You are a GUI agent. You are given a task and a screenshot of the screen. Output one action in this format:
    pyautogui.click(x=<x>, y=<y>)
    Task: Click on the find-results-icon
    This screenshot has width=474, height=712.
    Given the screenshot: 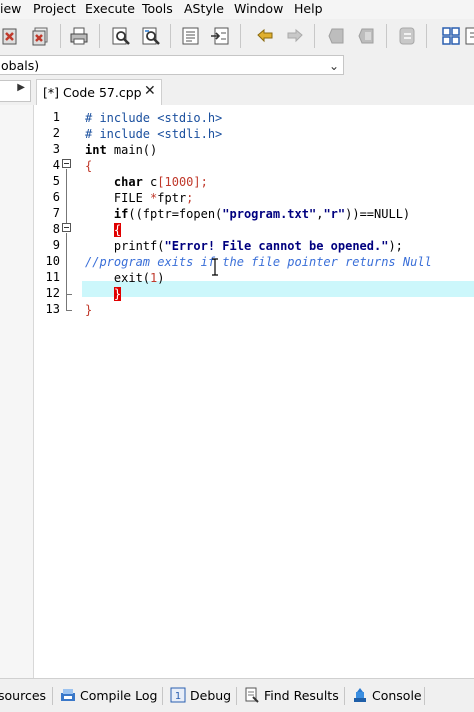 What is the action you would take?
    pyautogui.click(x=252, y=695)
    